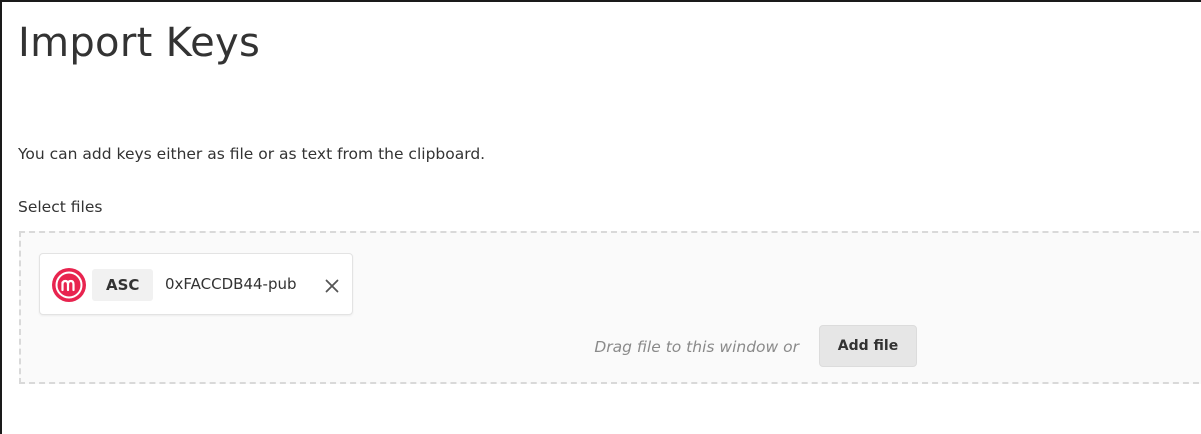  I want to click on file-item: ASC 0xFACCDB44-pub, so click(196, 284).